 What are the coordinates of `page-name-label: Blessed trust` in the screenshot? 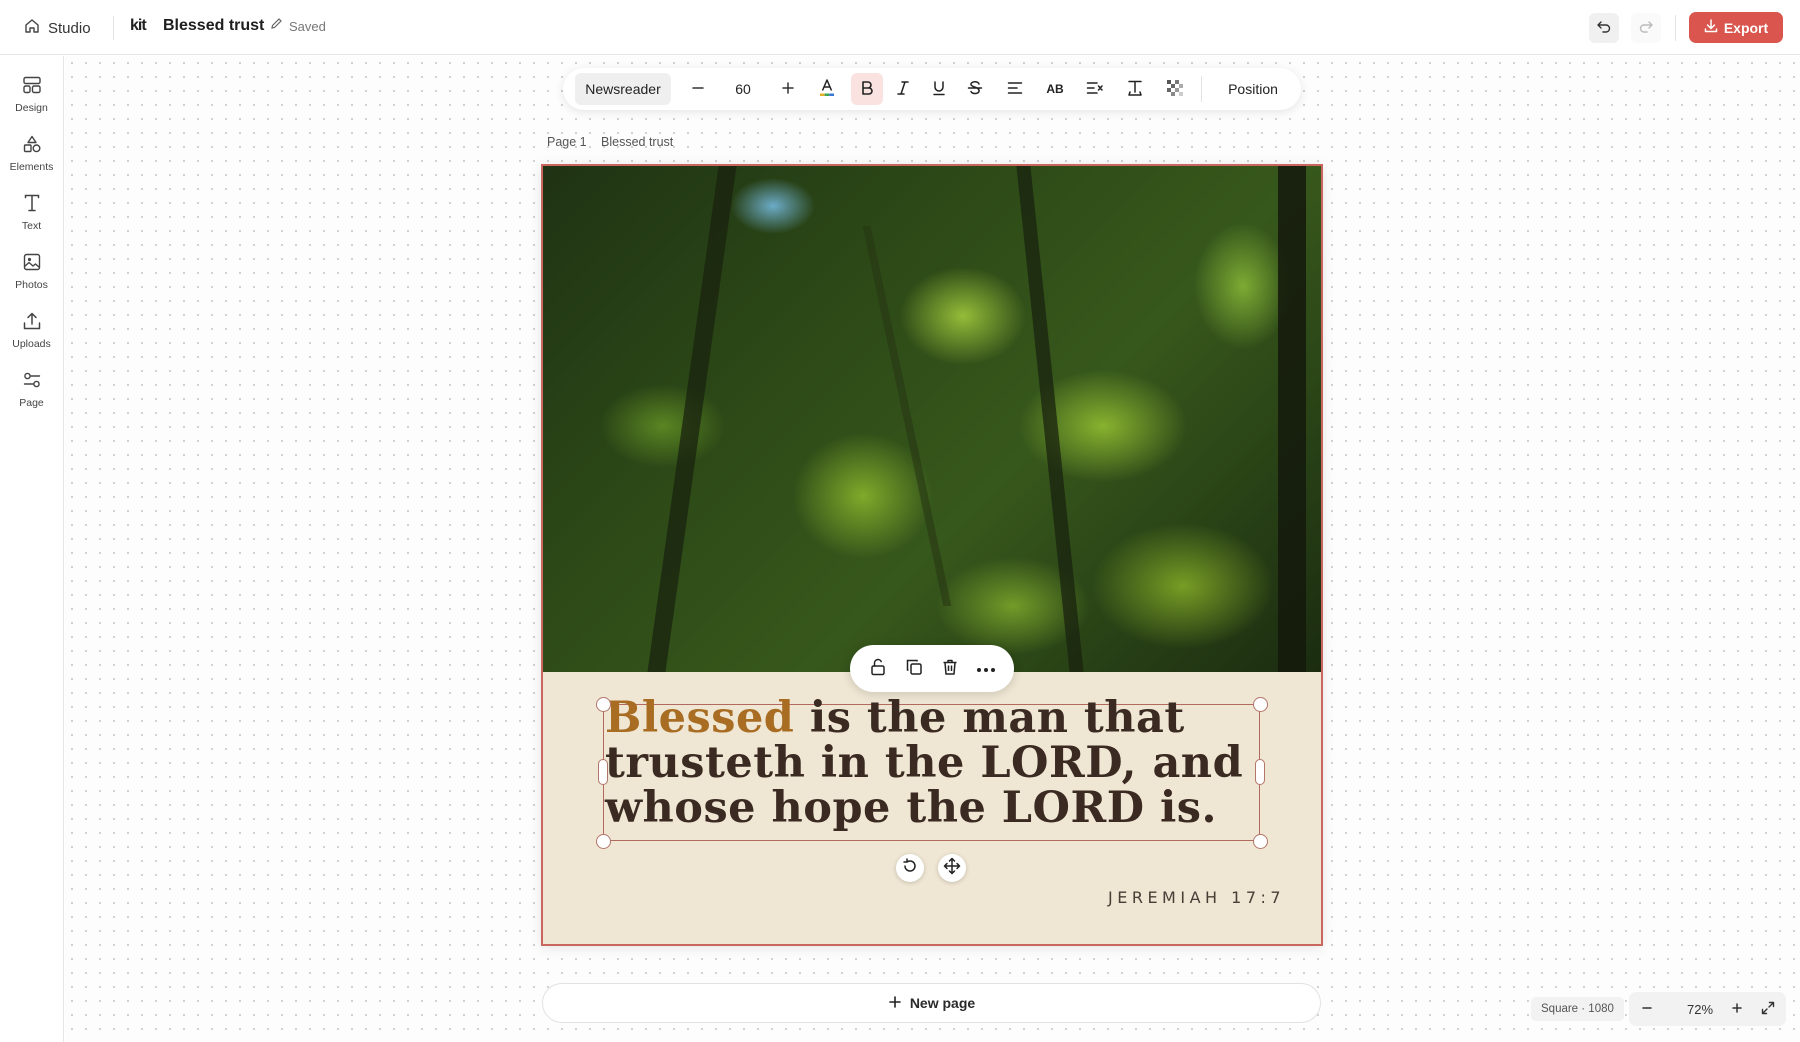 It's located at (637, 142).